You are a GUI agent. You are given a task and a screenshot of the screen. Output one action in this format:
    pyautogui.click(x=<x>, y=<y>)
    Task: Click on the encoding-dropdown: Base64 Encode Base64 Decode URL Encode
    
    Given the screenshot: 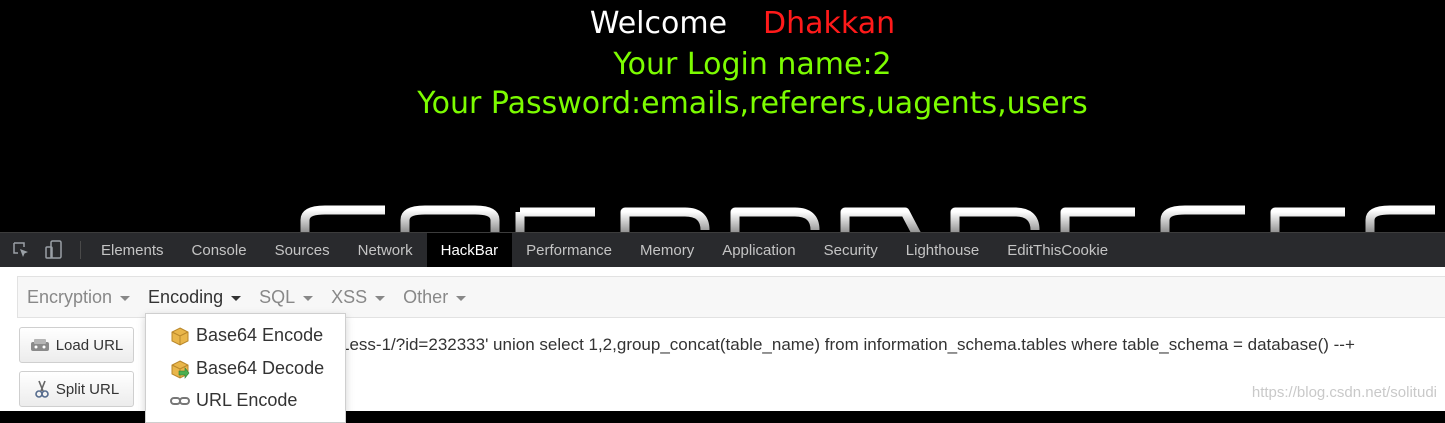 What is the action you would take?
    pyautogui.click(x=245, y=368)
    